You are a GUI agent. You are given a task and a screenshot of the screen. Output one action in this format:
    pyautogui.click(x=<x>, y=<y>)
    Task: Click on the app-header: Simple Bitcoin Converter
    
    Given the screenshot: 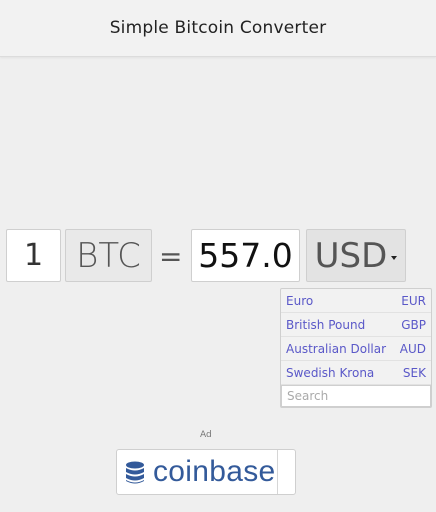 What is the action you would take?
    pyautogui.click(x=218, y=28)
    